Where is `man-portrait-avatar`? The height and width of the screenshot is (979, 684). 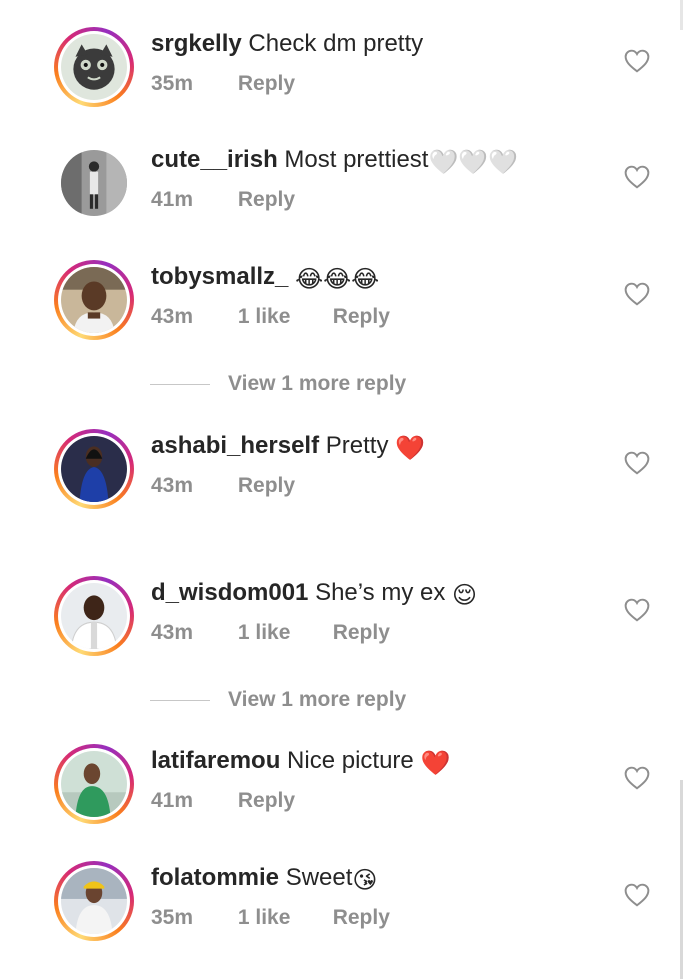 man-portrait-avatar is located at coordinates (94, 300).